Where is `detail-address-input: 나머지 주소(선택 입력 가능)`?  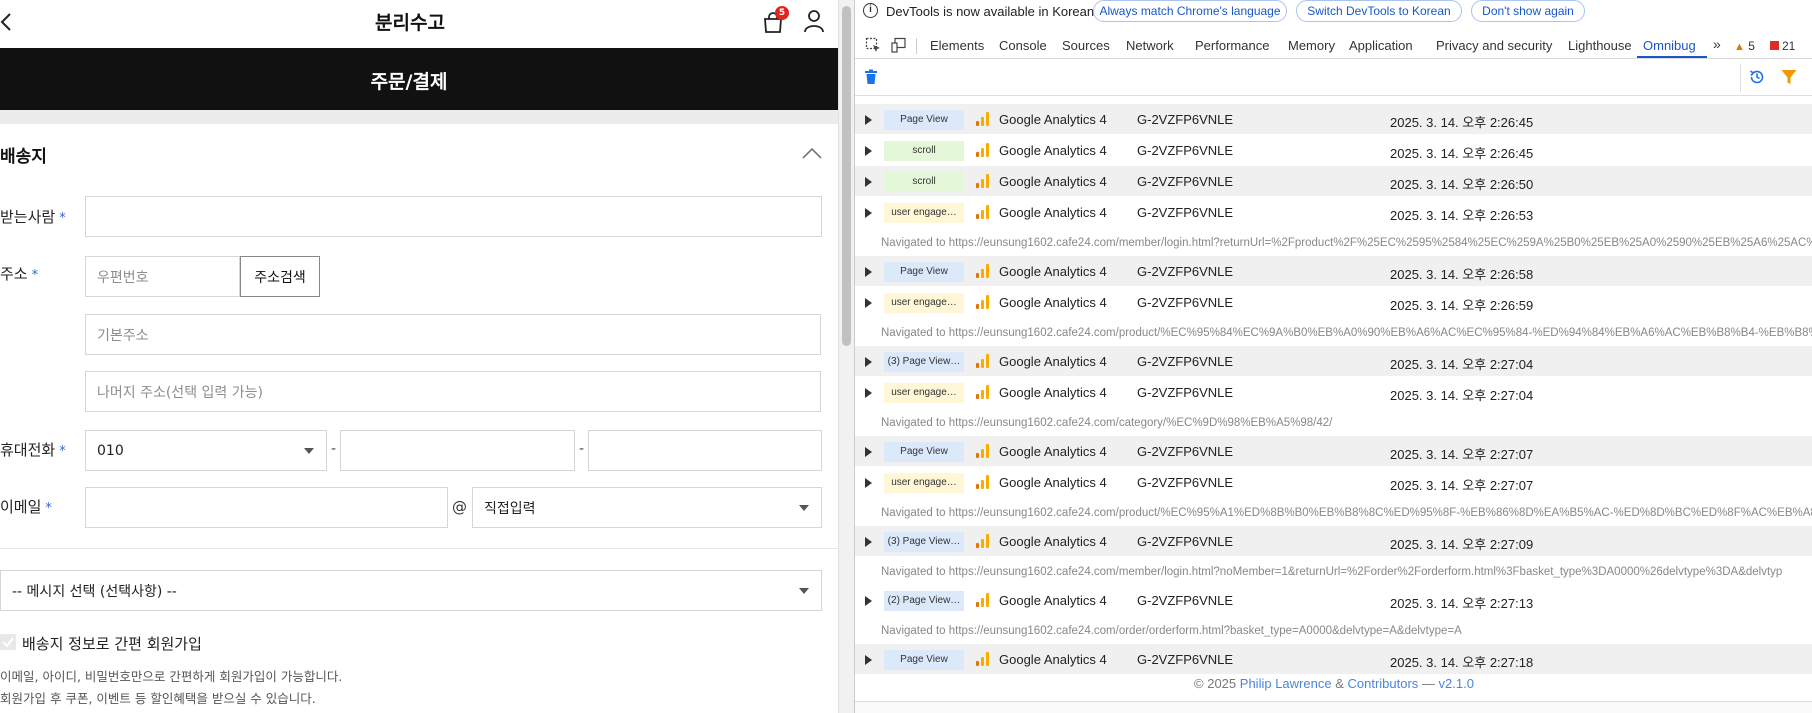 detail-address-input: 나머지 주소(선택 입력 가능) is located at coordinates (453, 391).